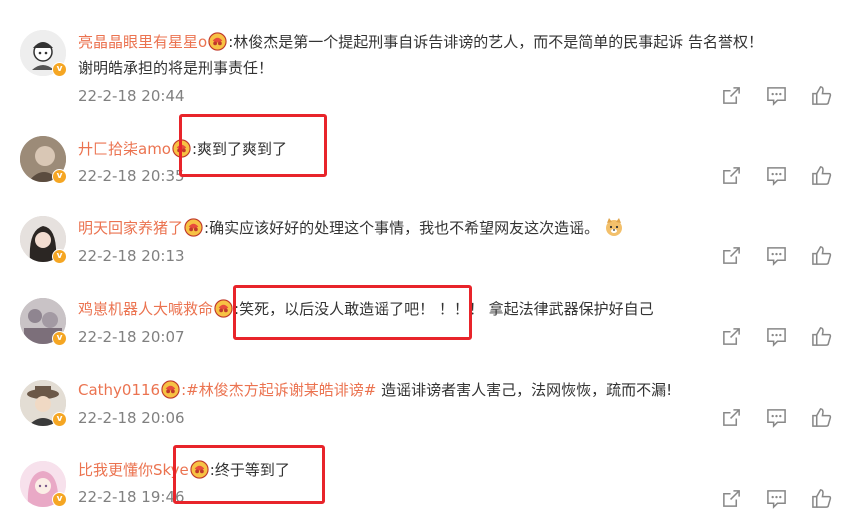 The image size is (862, 515). I want to click on timestamp: 22-2-18 20:35, so click(131, 176).